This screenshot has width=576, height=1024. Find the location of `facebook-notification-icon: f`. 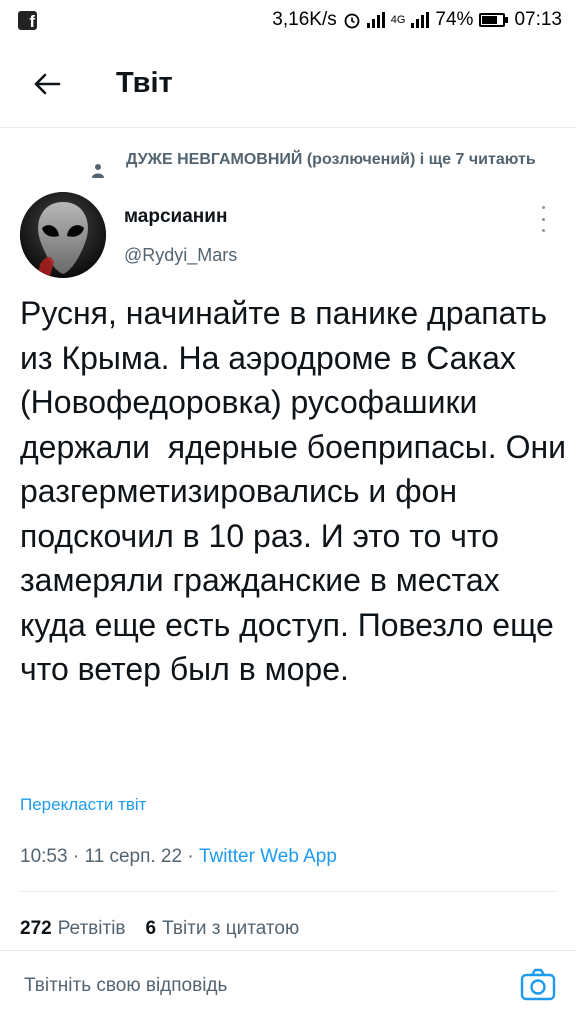

facebook-notification-icon: f is located at coordinates (27, 20).